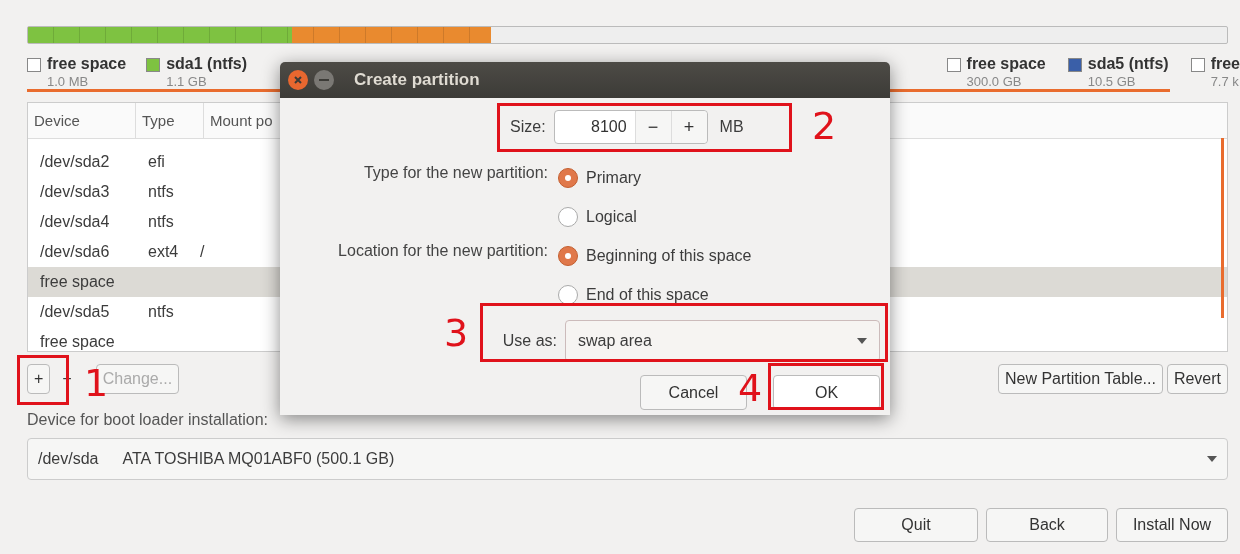 The width and height of the screenshot is (1240, 554). Describe the element at coordinates (187, 81) in the screenshot. I see `legend-size: 1.1 GB` at that location.